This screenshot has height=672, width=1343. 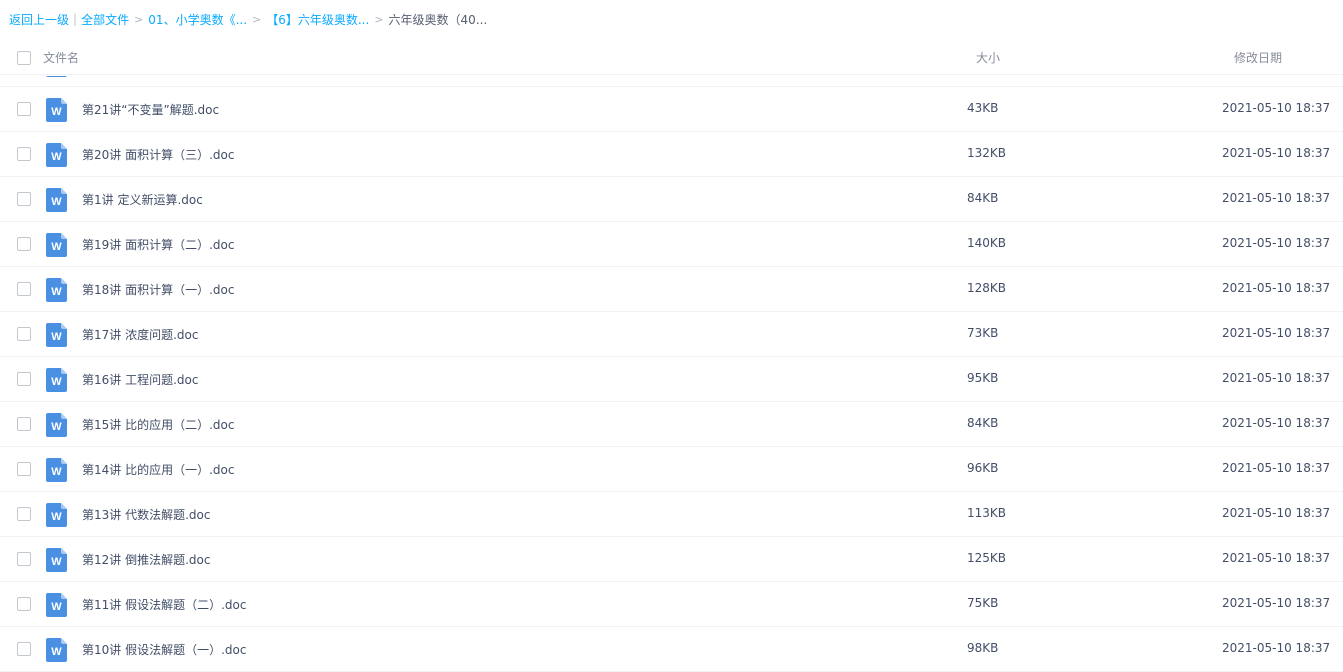 What do you see at coordinates (146, 559) in the screenshot?
I see `file-name: 第12讲 倒推法解题.doc` at bounding box center [146, 559].